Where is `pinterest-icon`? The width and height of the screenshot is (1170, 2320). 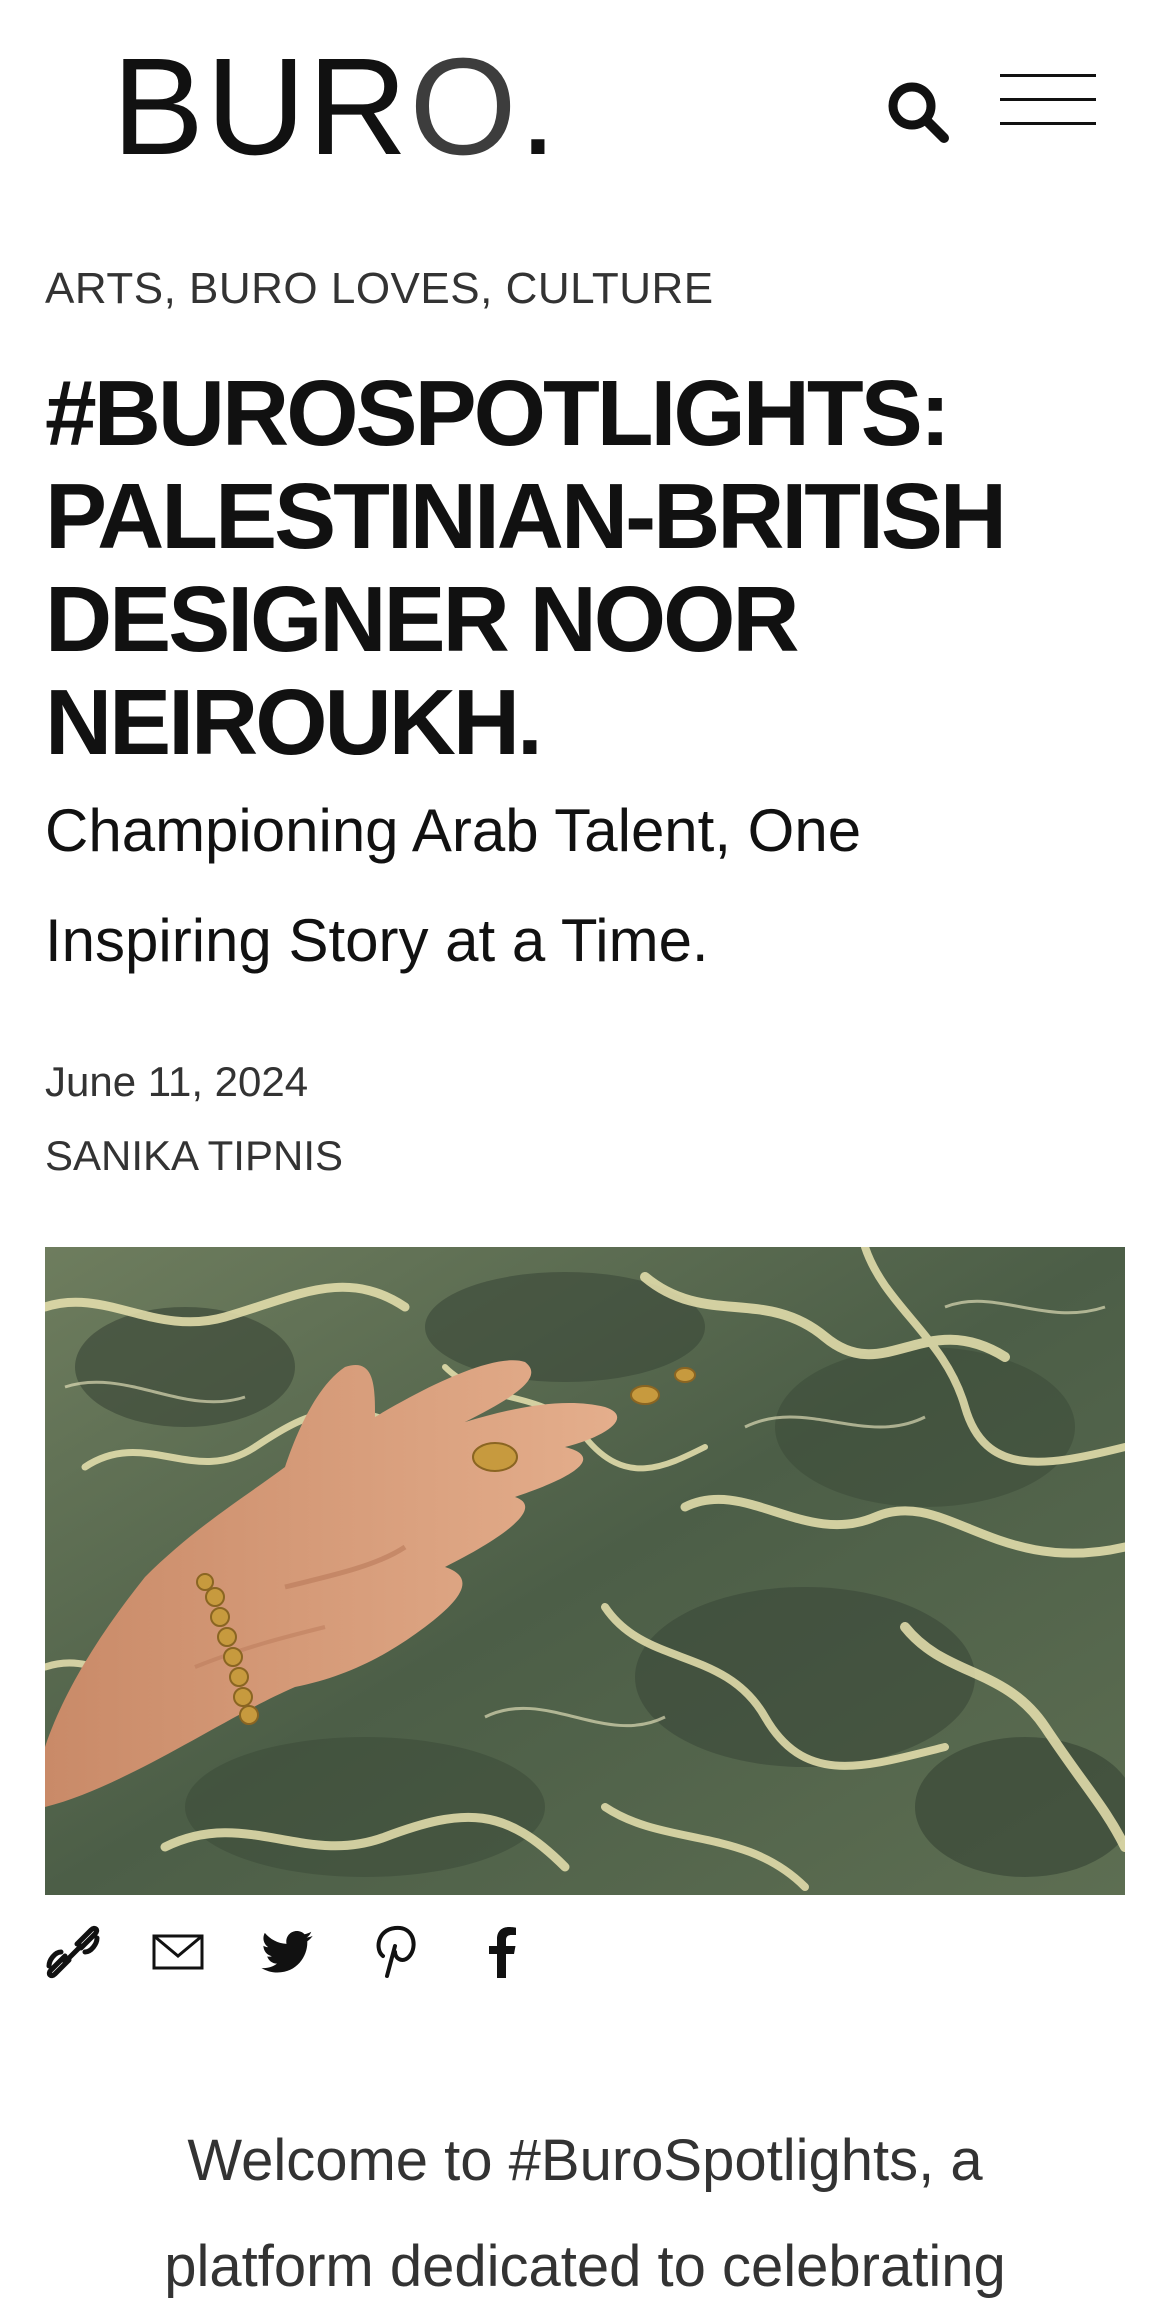 pinterest-icon is located at coordinates (396, 1951).